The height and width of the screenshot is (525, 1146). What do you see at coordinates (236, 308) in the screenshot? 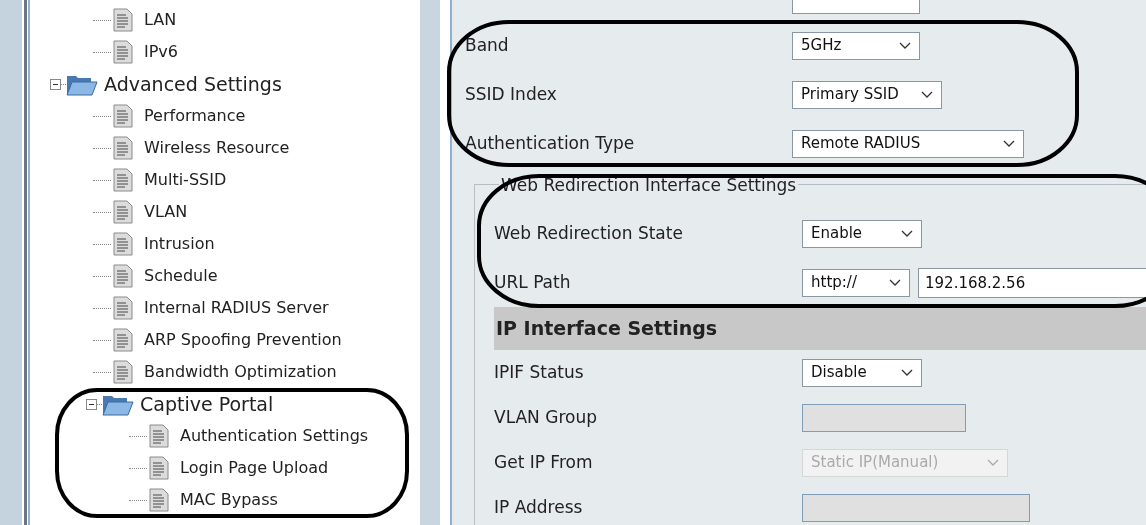
I see `tree-item: Internal RADIUS Server` at bounding box center [236, 308].